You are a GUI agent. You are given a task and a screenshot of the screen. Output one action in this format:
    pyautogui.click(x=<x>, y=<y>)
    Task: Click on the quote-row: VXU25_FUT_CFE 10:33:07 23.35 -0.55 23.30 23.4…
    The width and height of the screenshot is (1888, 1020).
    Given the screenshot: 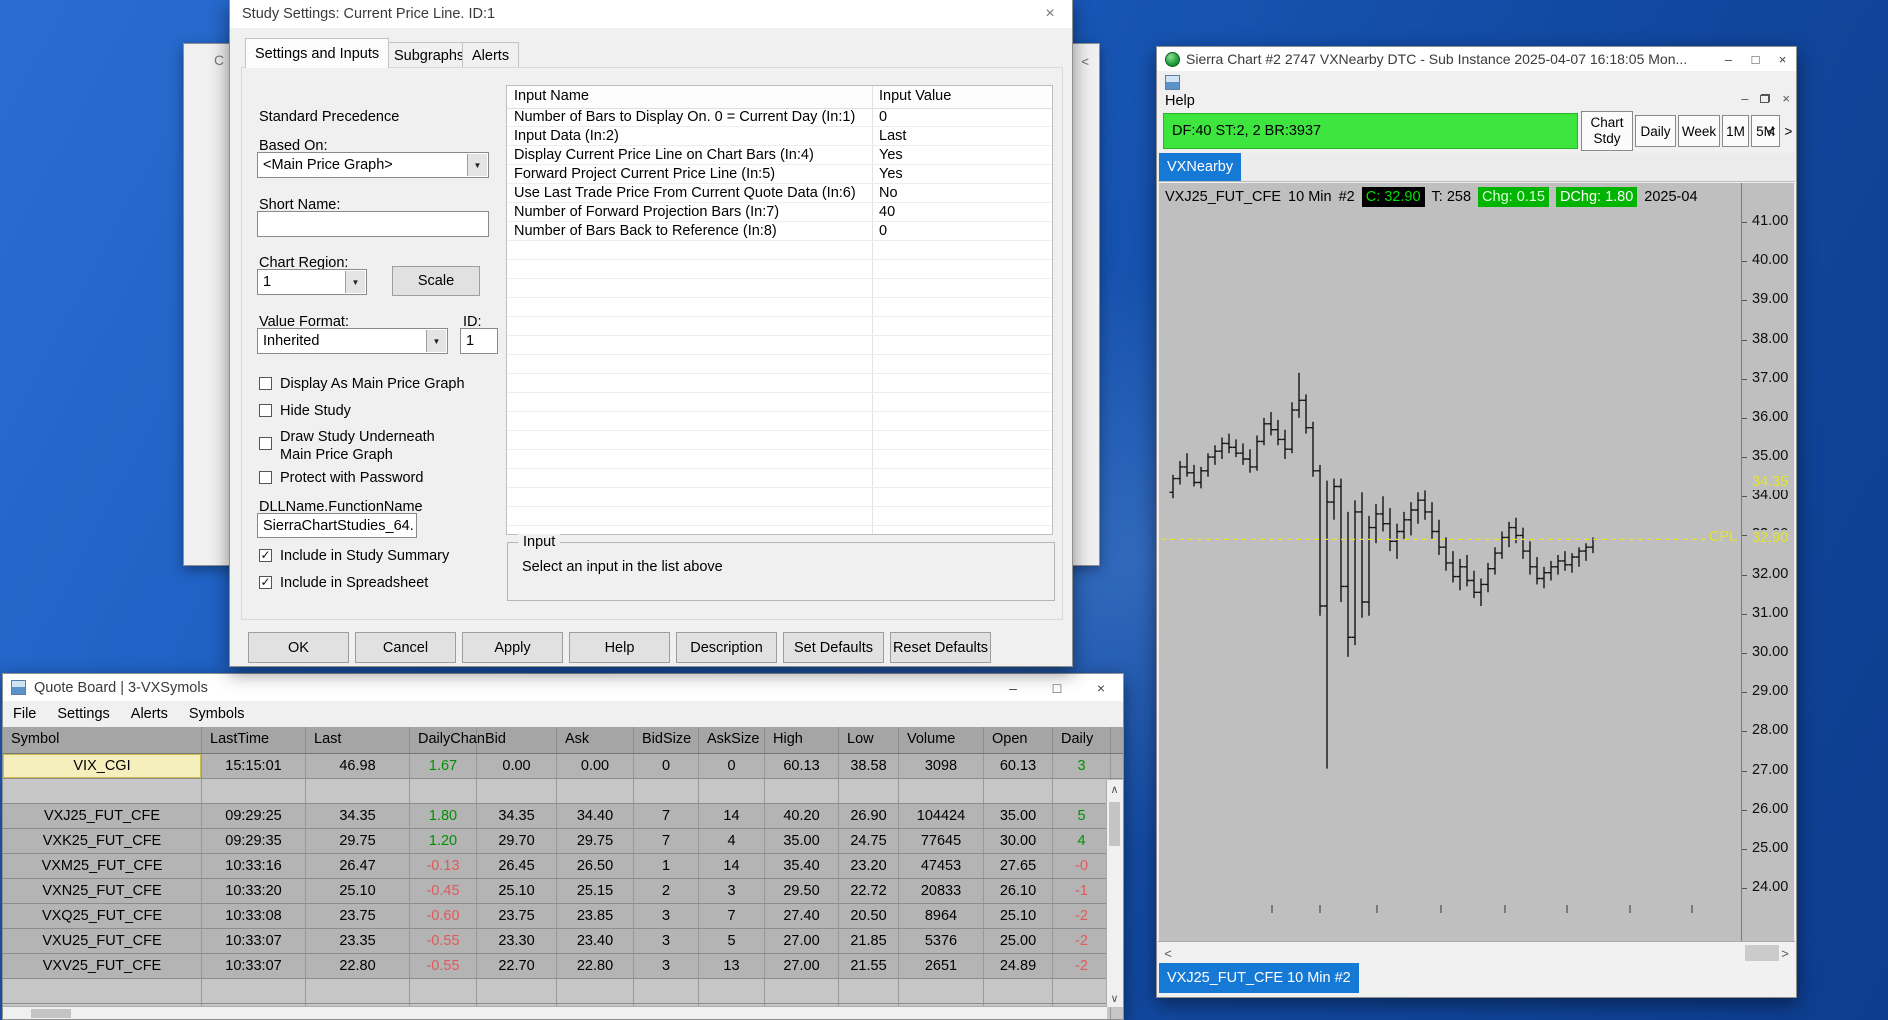 What is the action you would take?
    pyautogui.click(x=563, y=941)
    